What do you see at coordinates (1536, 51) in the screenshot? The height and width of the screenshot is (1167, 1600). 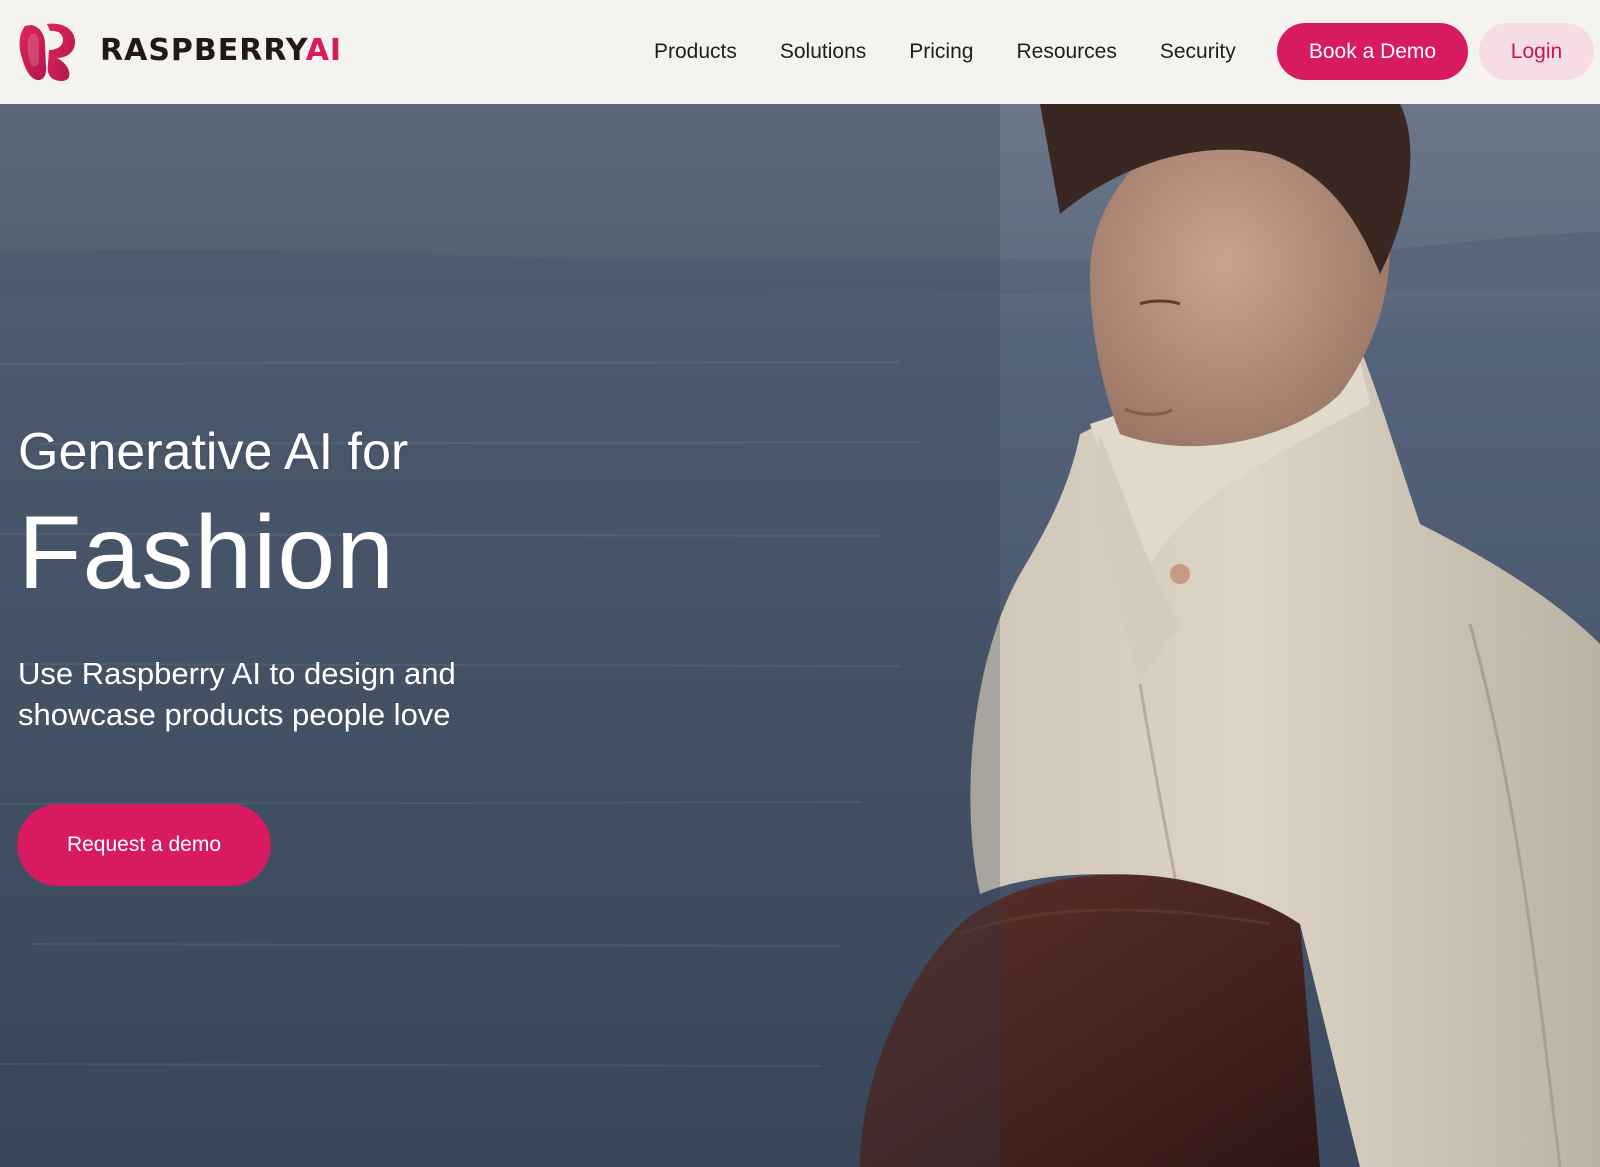 I see `login-button: Login` at bounding box center [1536, 51].